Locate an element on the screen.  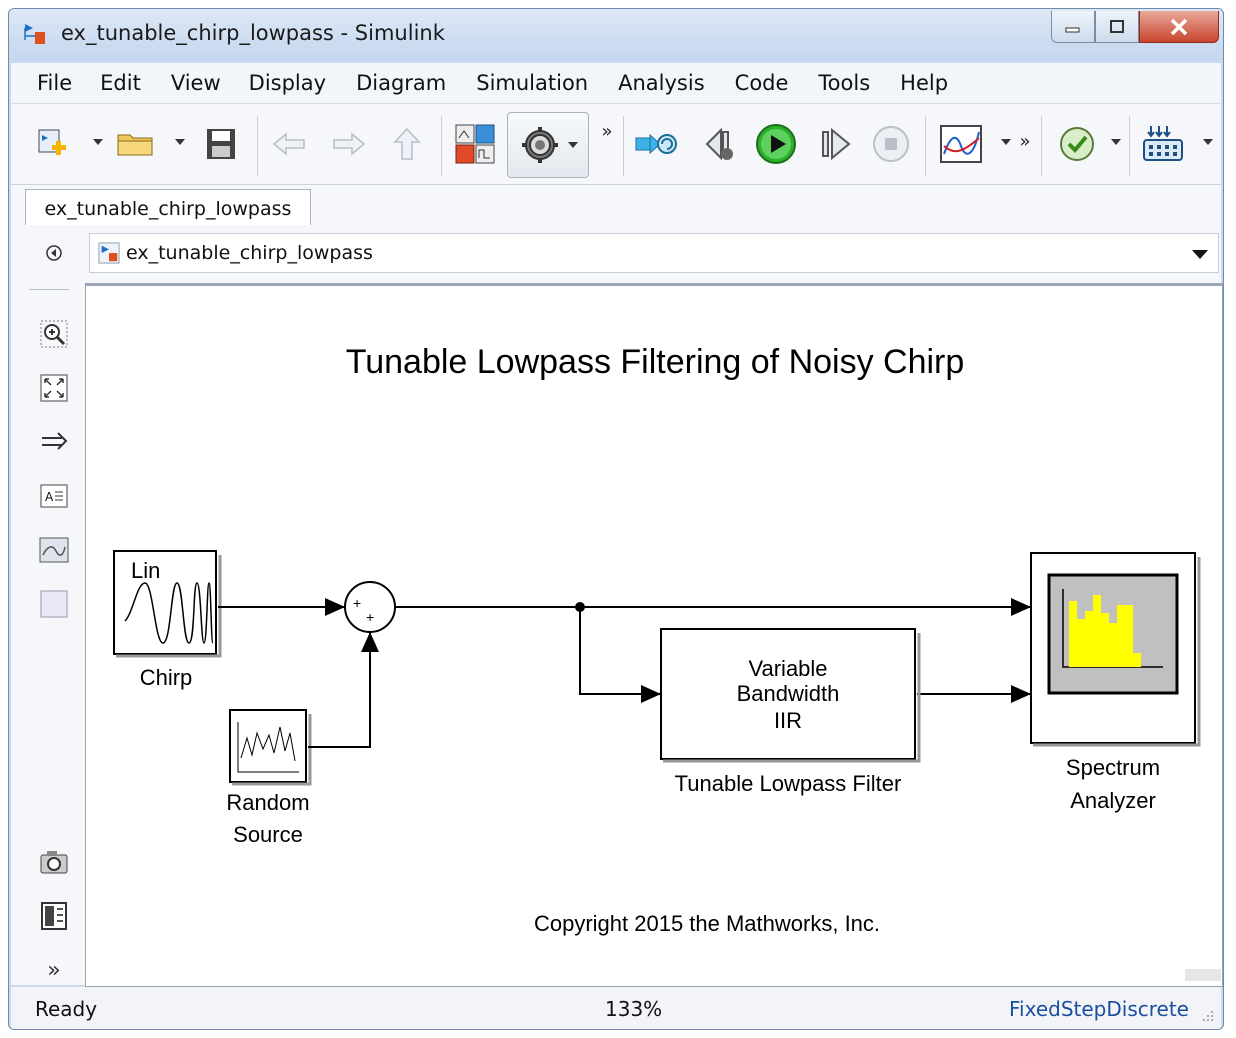
copyright-text: Copyright 2015 the Mathworks, Inc. is located at coordinates (707, 923).